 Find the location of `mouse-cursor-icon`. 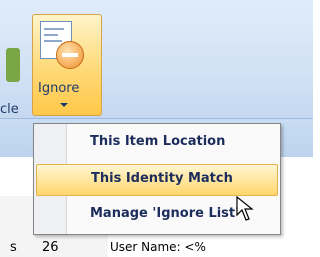

mouse-cursor-icon is located at coordinates (245, 208).